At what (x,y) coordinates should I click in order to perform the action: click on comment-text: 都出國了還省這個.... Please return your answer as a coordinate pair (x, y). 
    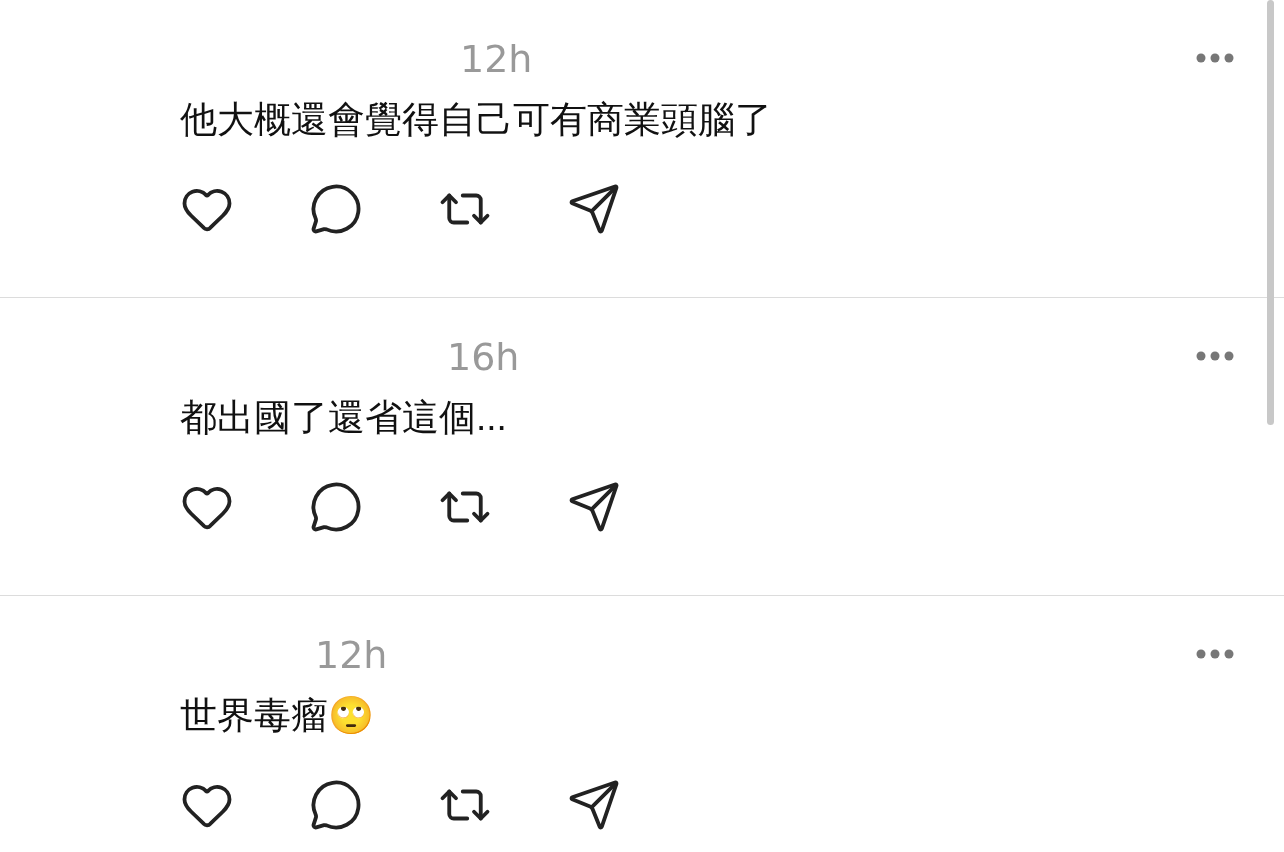
    Looking at the image, I should click on (343, 418).